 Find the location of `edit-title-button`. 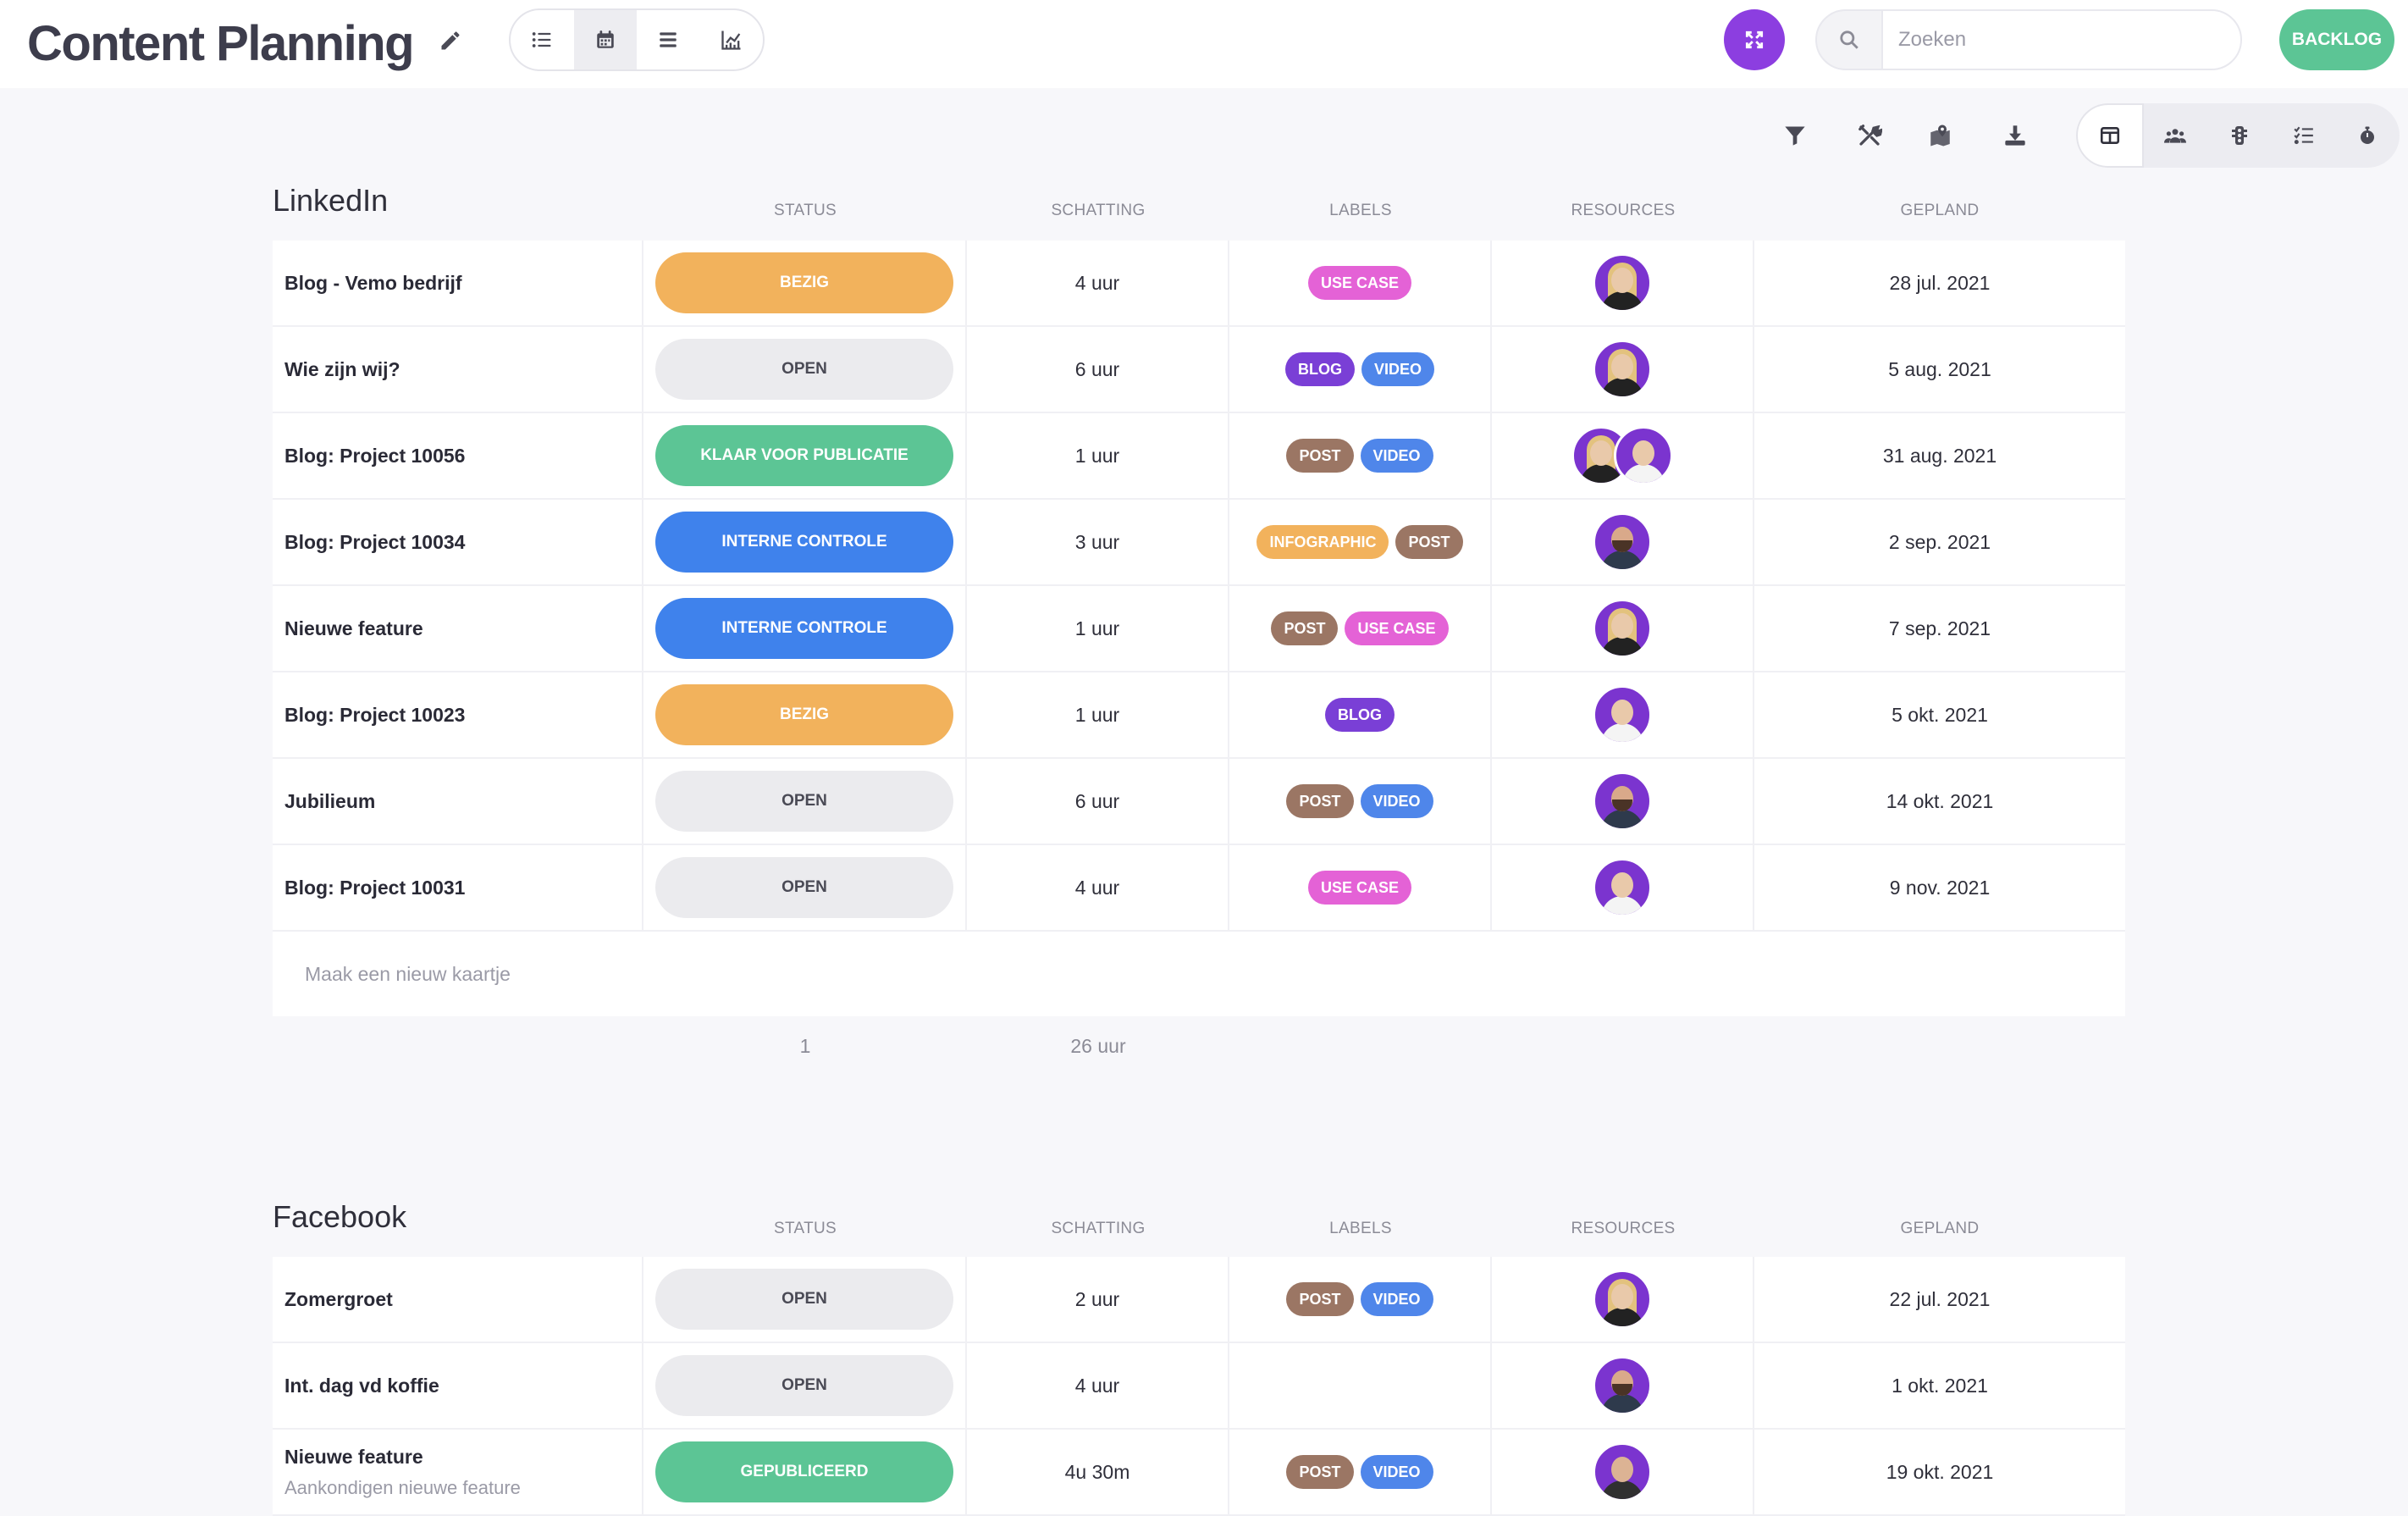

edit-title-button is located at coordinates (450, 40).